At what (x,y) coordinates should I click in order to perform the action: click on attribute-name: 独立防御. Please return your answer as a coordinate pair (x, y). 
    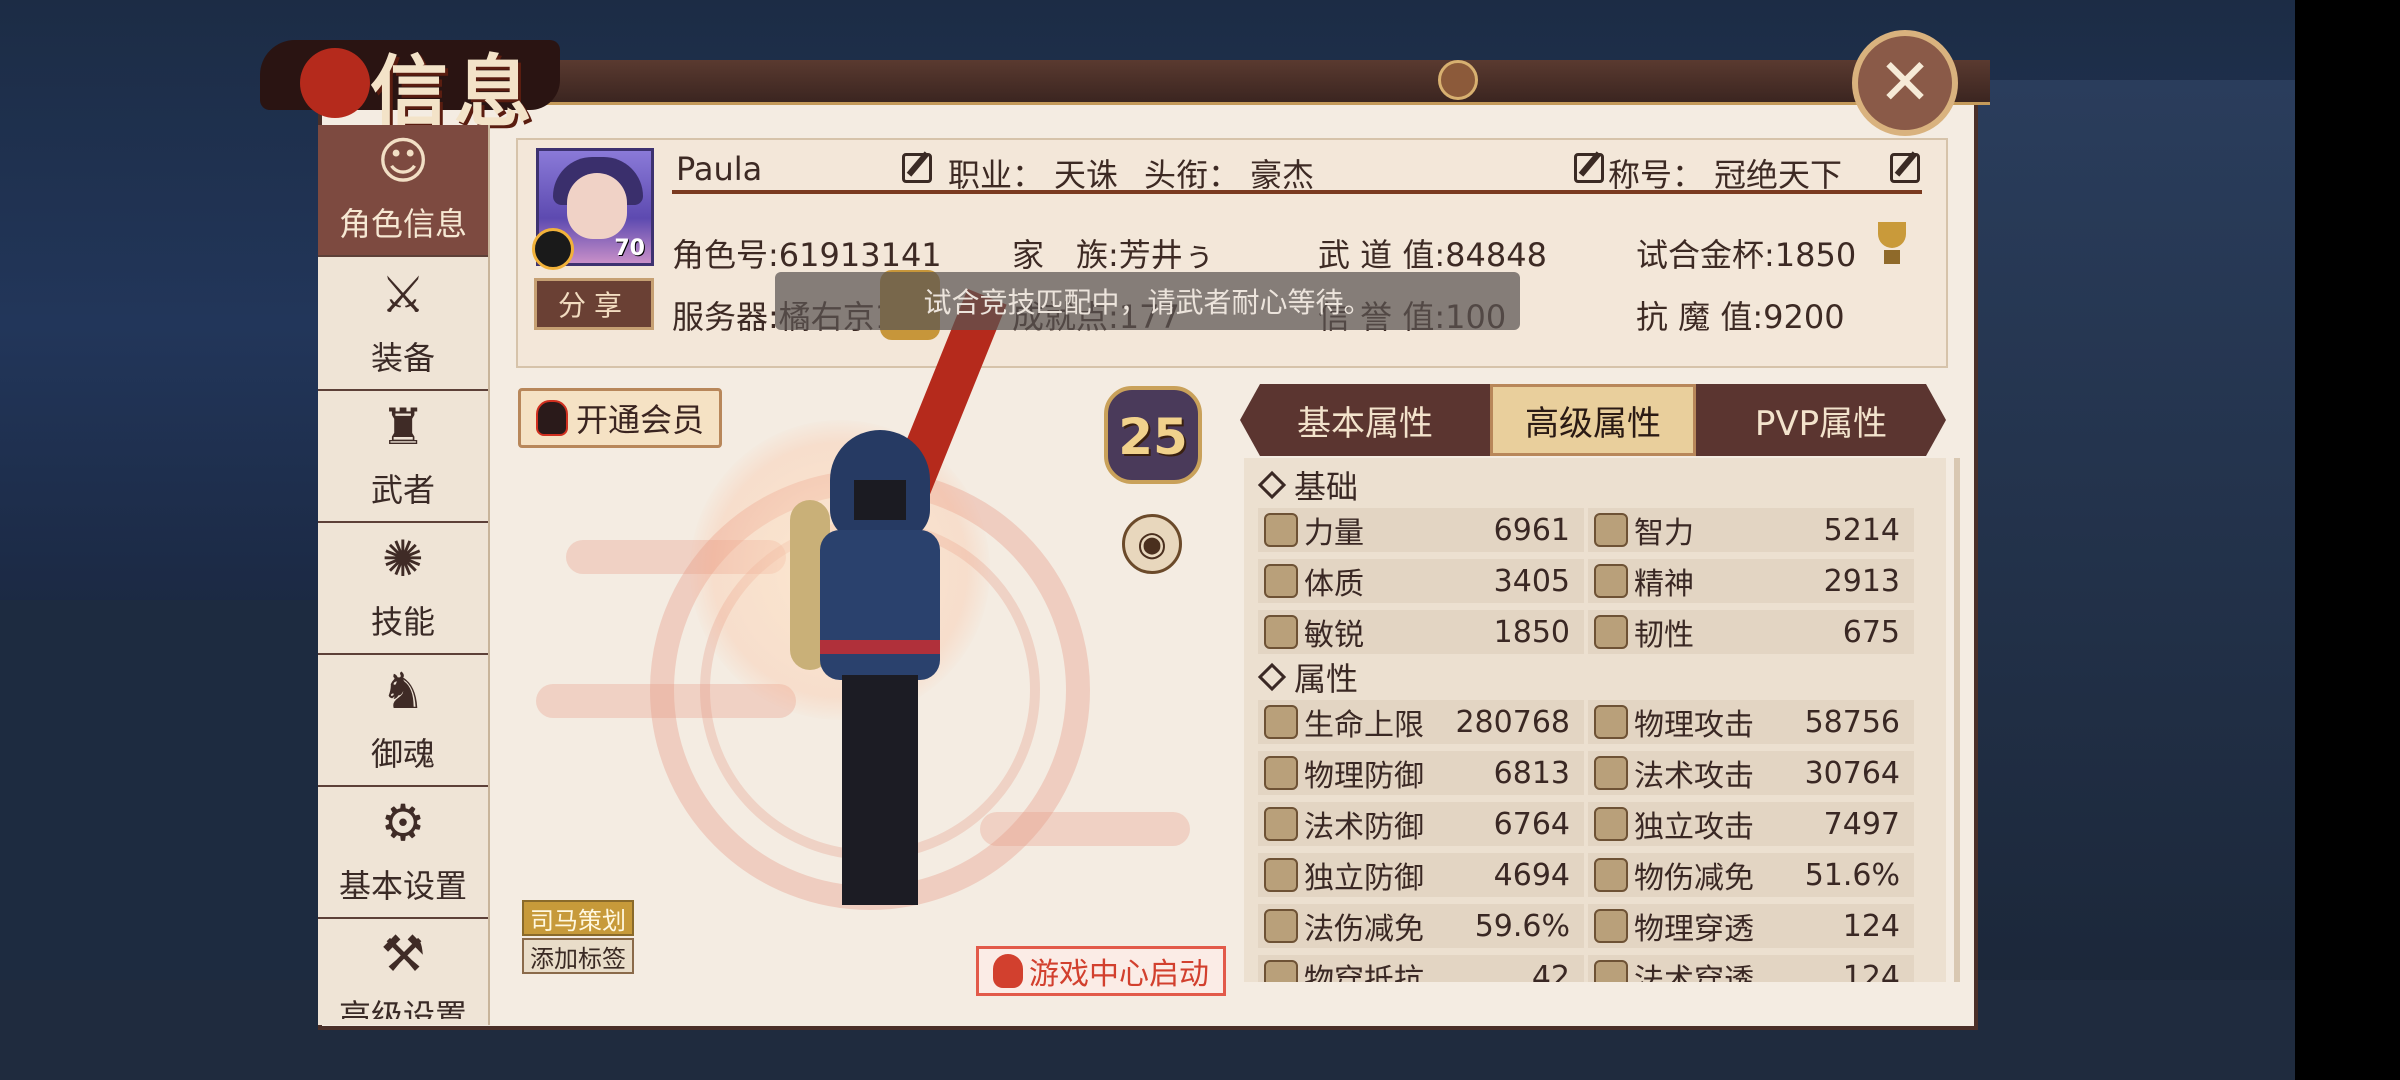
    Looking at the image, I should click on (1364, 878).